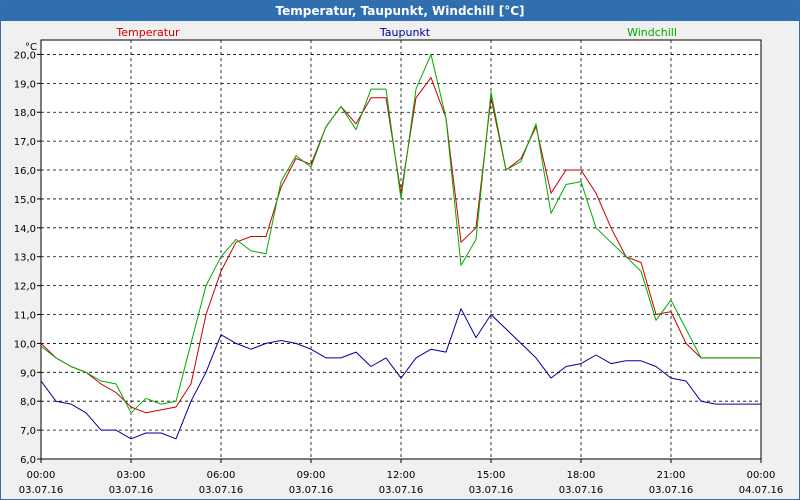 This screenshot has width=800, height=500. Describe the element at coordinates (25, 316) in the screenshot. I see `y-tick-label: 11,0` at that location.